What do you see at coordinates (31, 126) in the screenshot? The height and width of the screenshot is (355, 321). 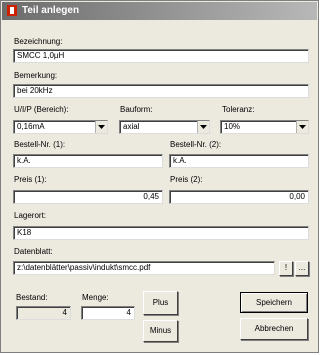 I see `uip-select-value: 0,16mA` at bounding box center [31, 126].